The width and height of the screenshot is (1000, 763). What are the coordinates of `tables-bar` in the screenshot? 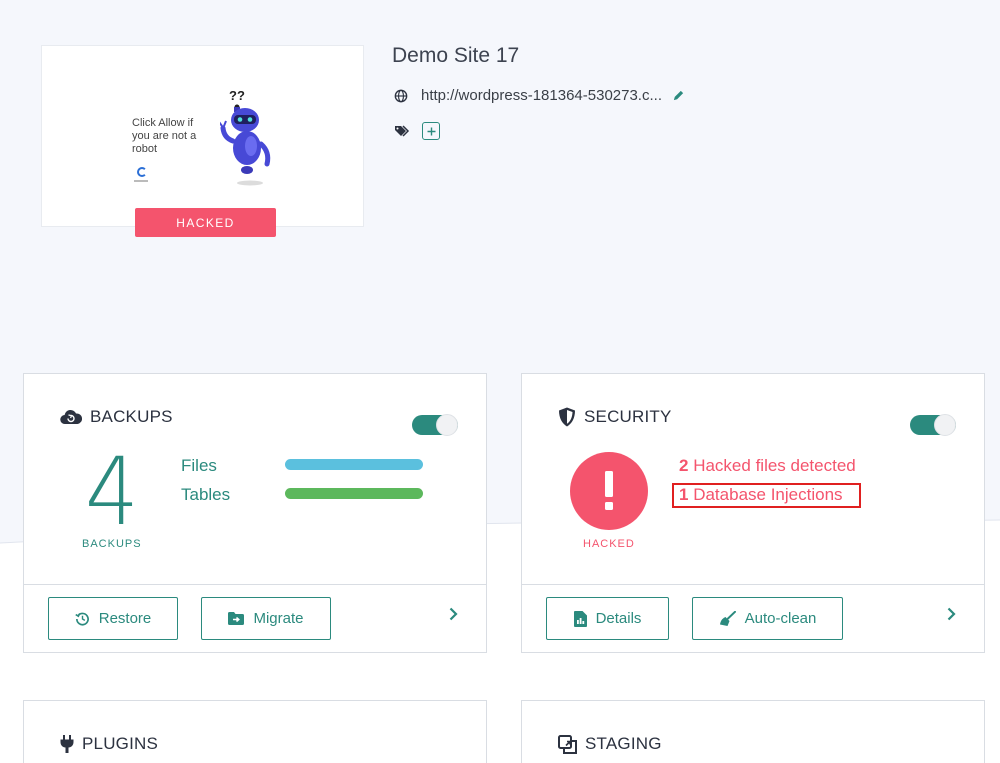 It's located at (354, 493).